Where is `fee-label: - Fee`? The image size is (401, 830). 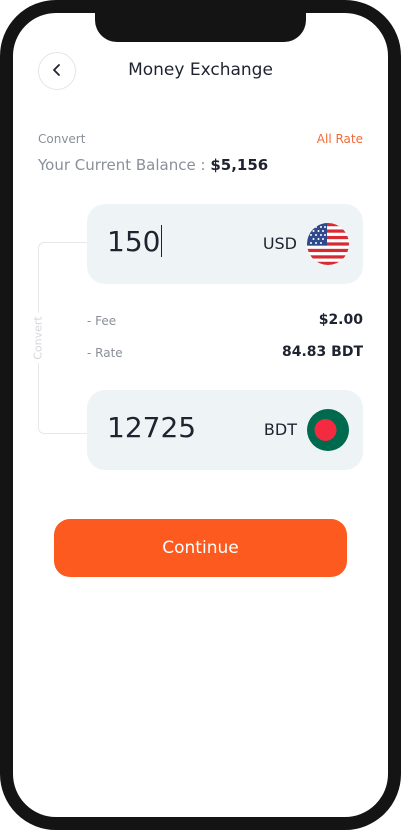 fee-label: - Fee is located at coordinates (102, 321).